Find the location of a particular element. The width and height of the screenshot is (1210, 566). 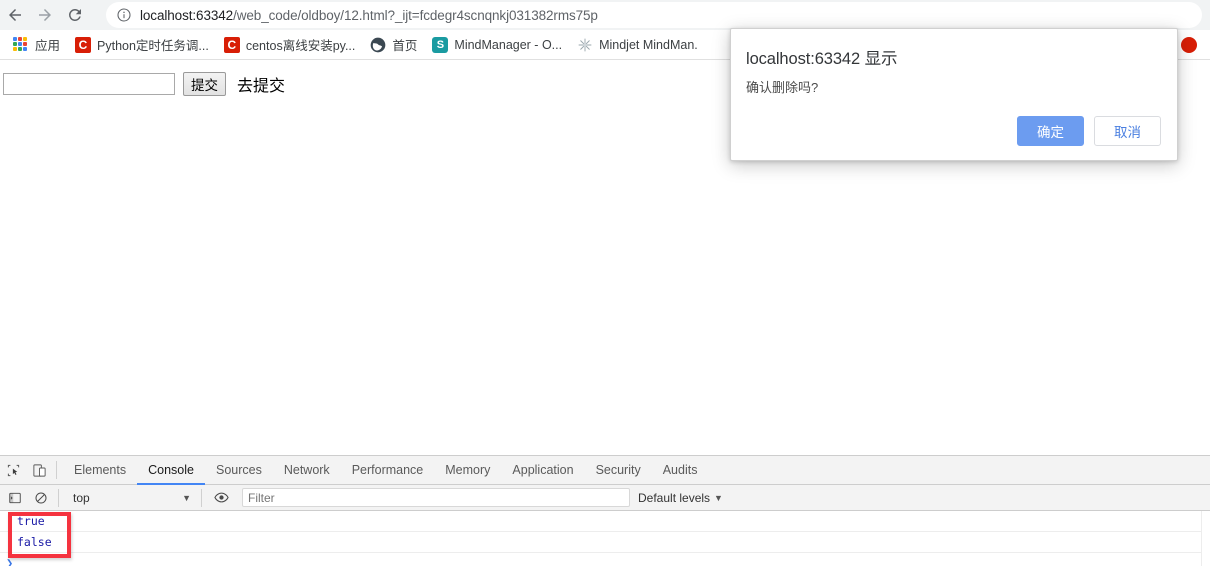

tab-application: Application is located at coordinates (542, 471).